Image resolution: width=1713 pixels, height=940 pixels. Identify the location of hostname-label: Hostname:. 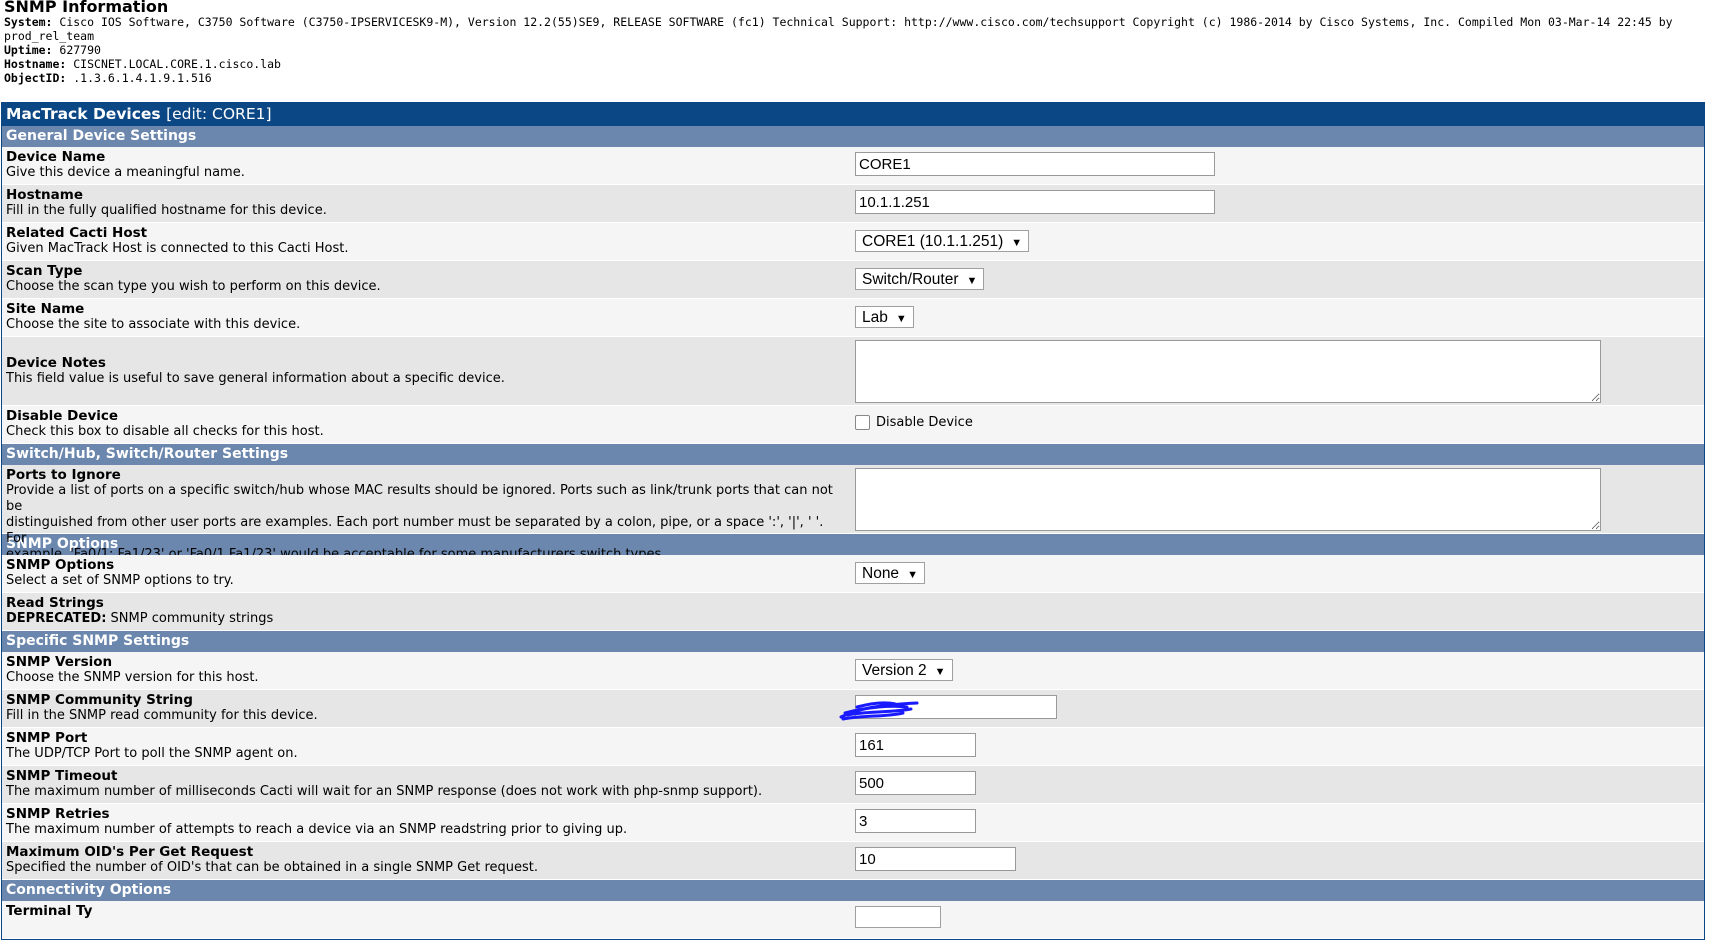
(35, 64).